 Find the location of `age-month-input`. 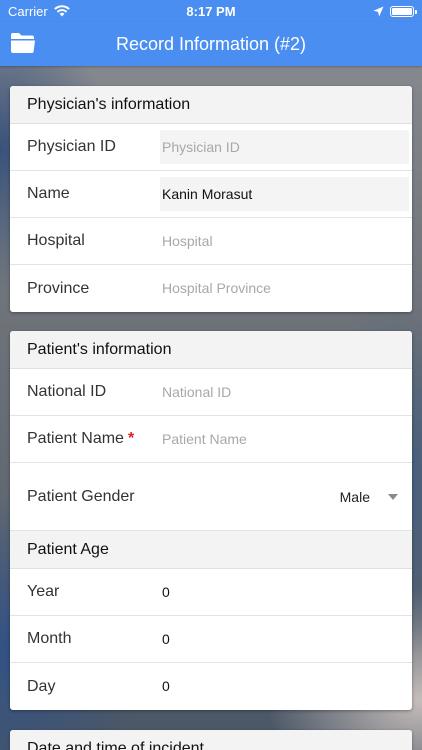

age-month-input is located at coordinates (284, 639).